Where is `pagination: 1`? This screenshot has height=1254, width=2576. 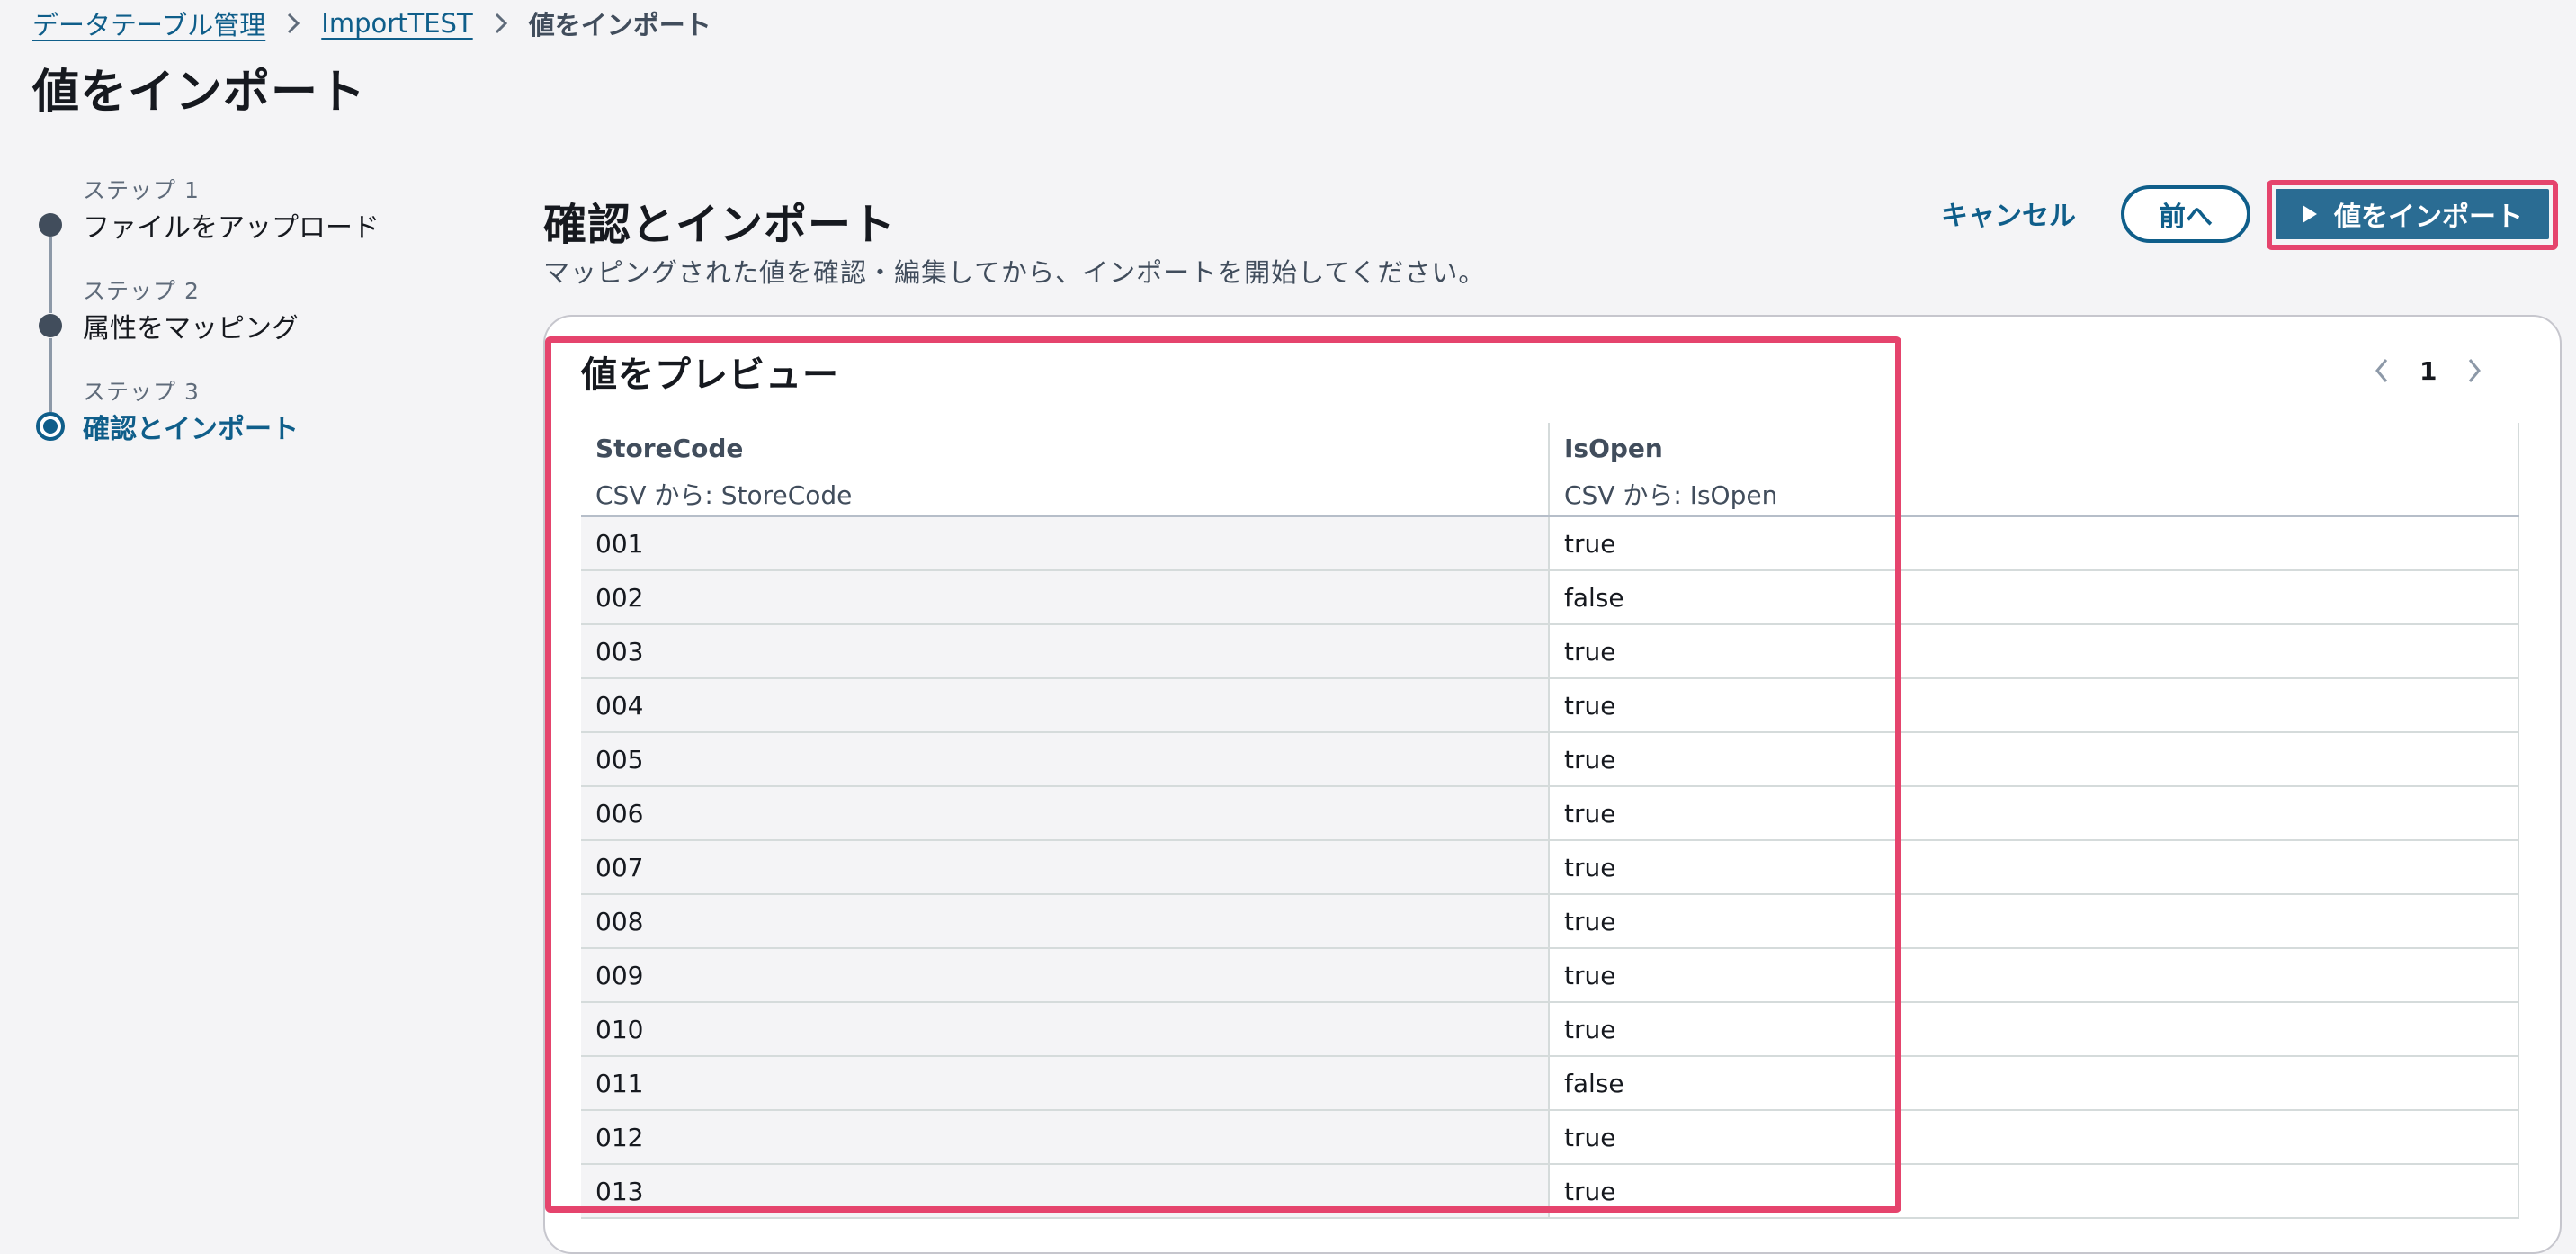 pagination: 1 is located at coordinates (2428, 370).